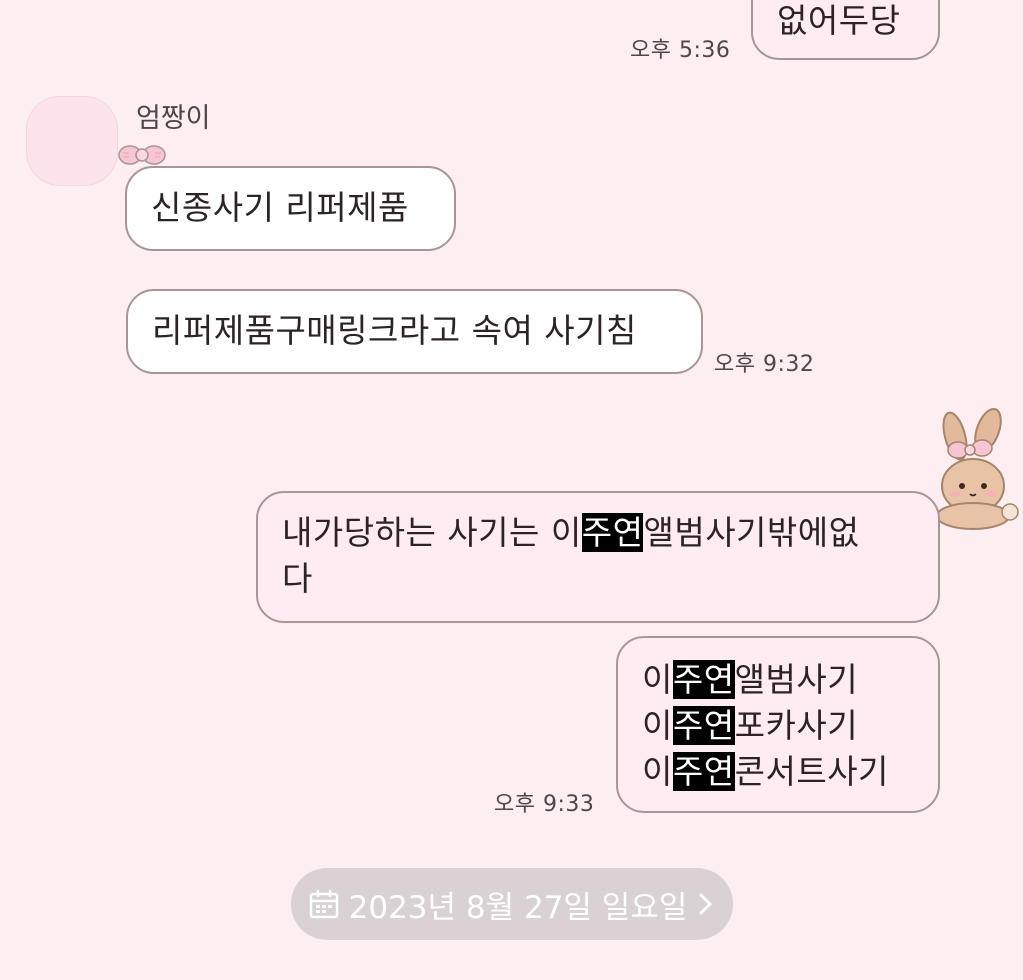 Image resolution: width=1023 pixels, height=980 pixels. Describe the element at coordinates (518, 907) in the screenshot. I see `date-label: 2023년 8월 27일 일요일` at that location.